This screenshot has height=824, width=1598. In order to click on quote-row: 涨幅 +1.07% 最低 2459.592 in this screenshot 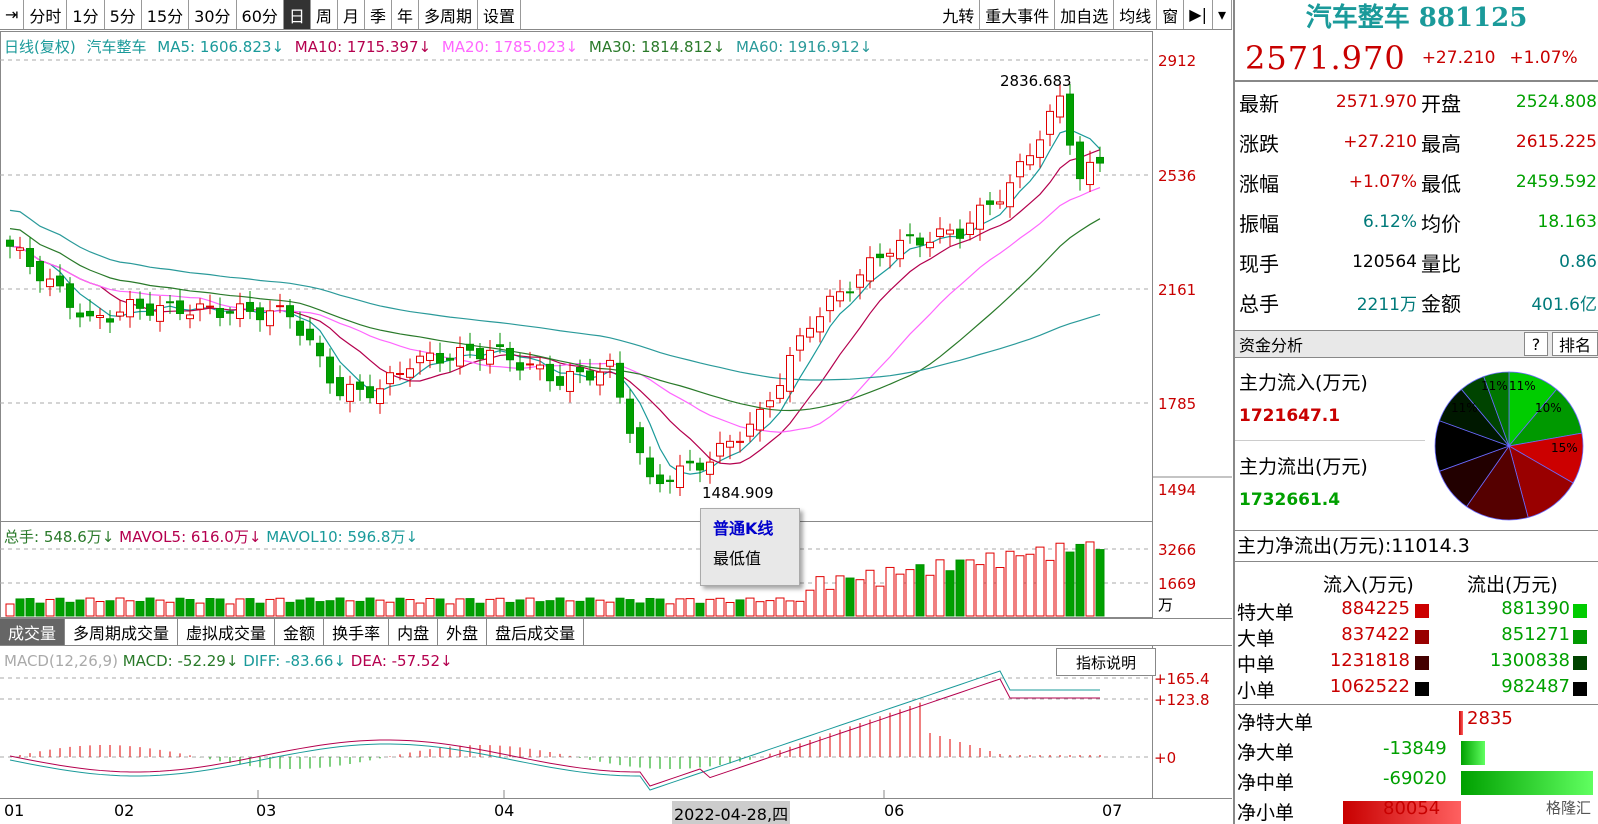, I will do `click(1416, 182)`.